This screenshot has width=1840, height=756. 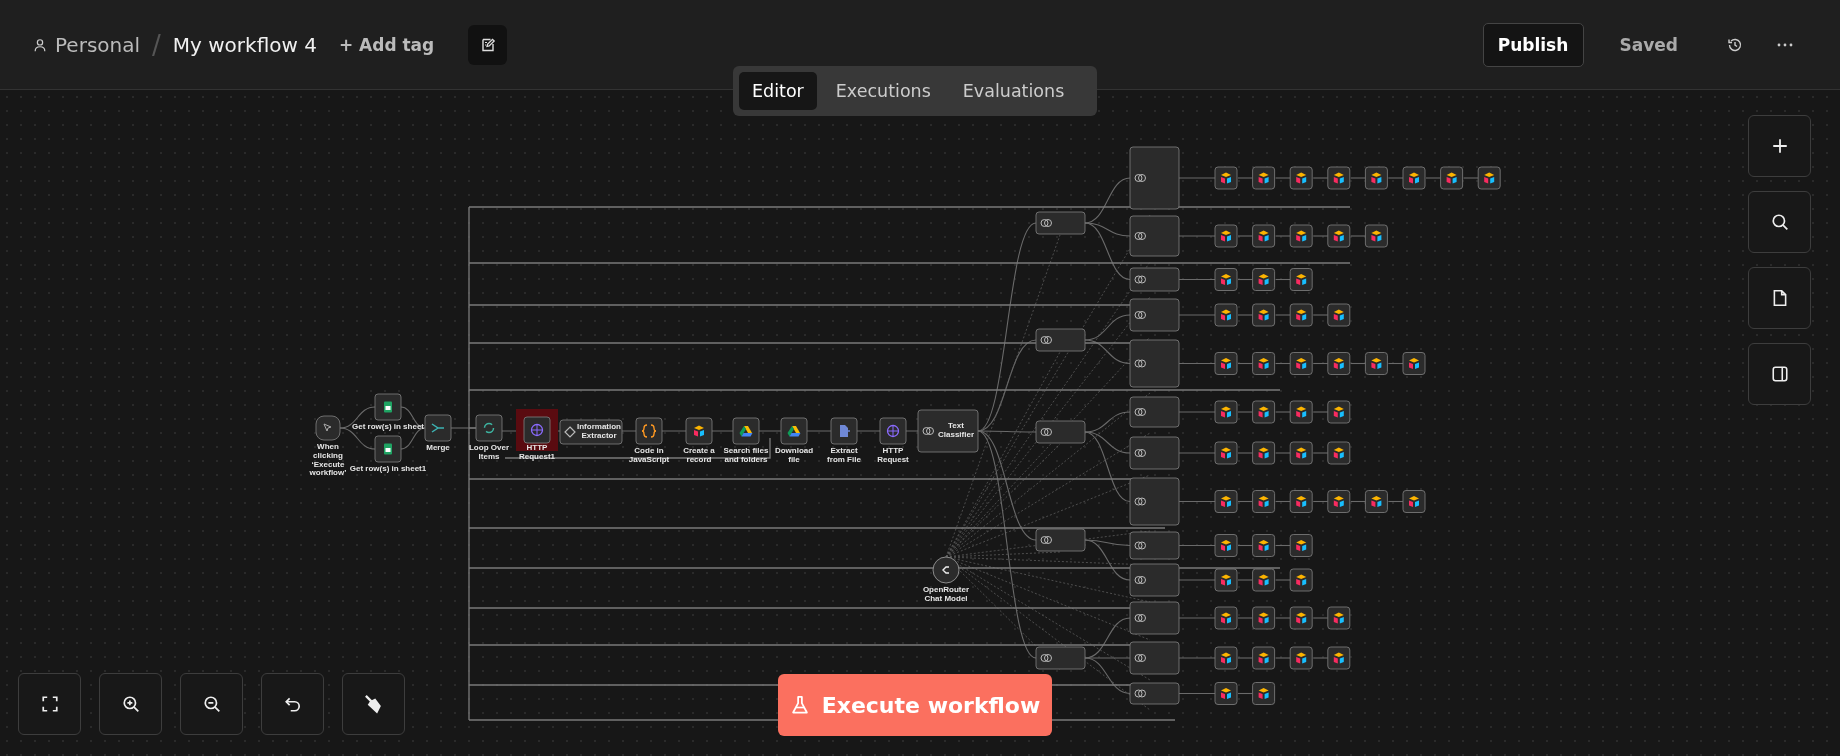 I want to click on zoom-out-button, so click(x=211, y=704).